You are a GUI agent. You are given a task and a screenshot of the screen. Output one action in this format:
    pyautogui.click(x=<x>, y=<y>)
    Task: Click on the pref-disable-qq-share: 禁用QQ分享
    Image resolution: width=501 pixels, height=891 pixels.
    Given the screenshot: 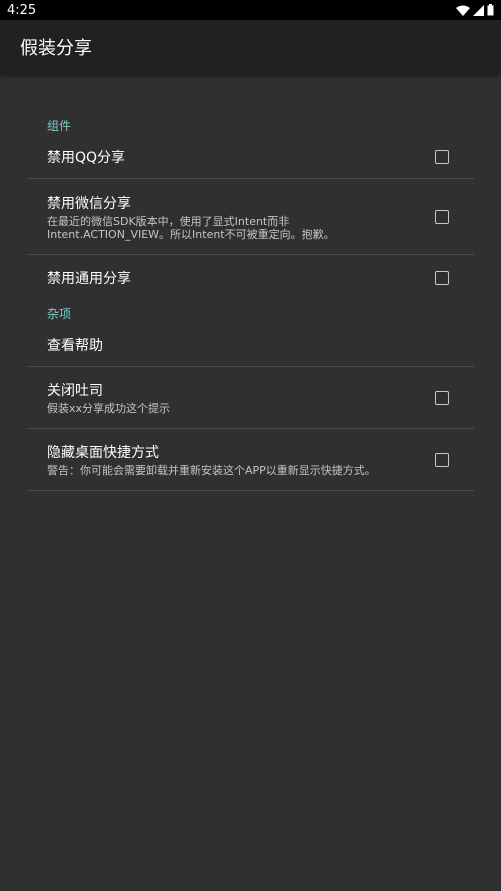 What is the action you would take?
    pyautogui.click(x=250, y=157)
    